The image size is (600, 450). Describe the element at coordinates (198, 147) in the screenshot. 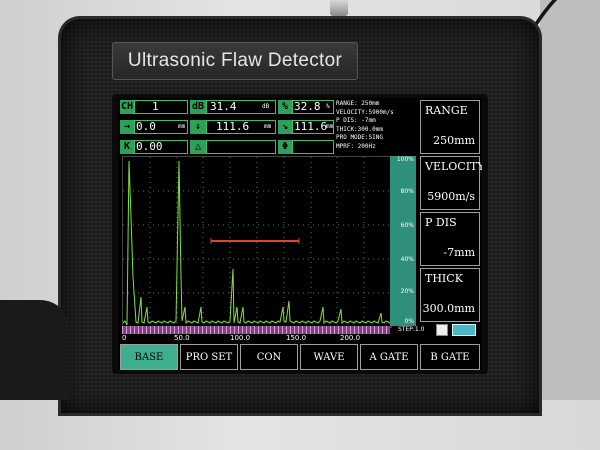

I see `triangle-label: △` at that location.